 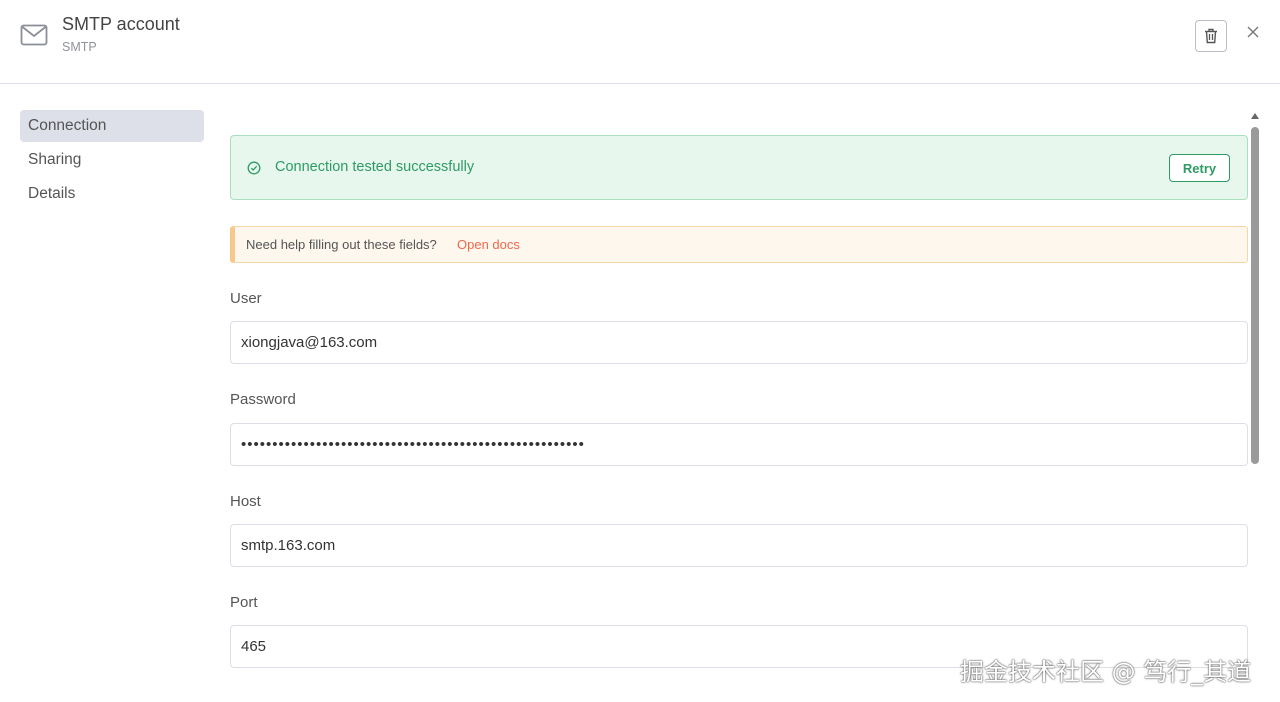 I want to click on help-text: Need help filling out these fields?, so click(x=341, y=244).